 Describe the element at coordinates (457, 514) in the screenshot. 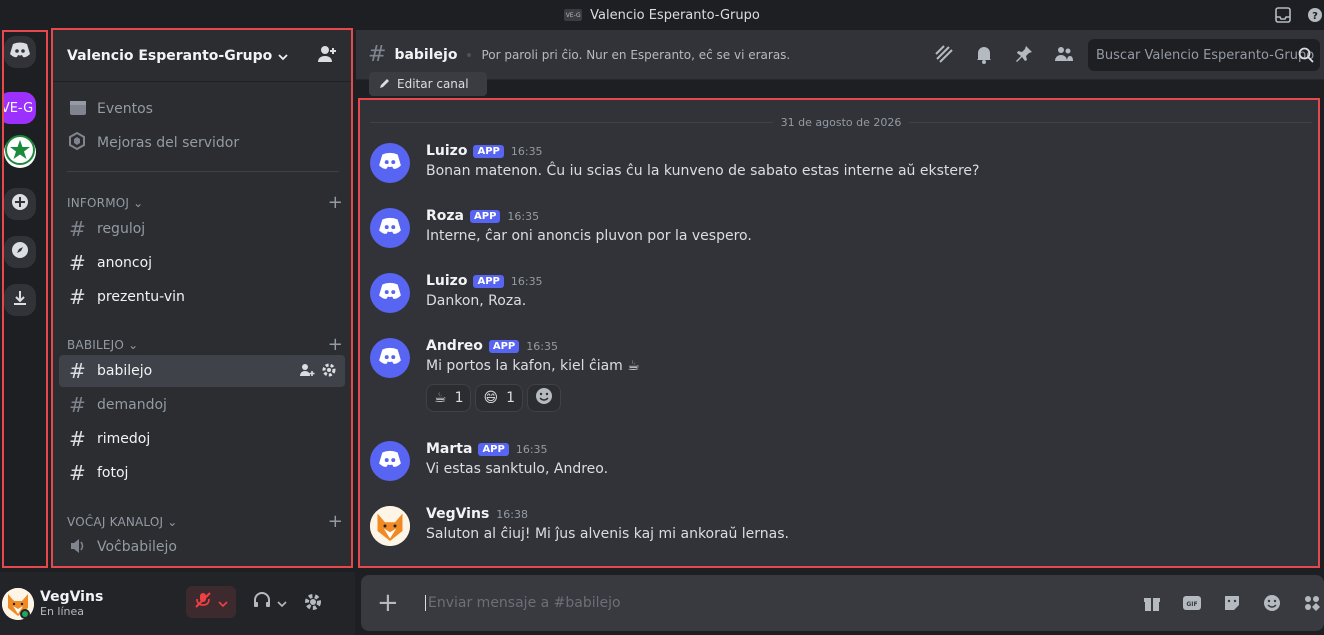

I see `message-author: VegVins` at that location.